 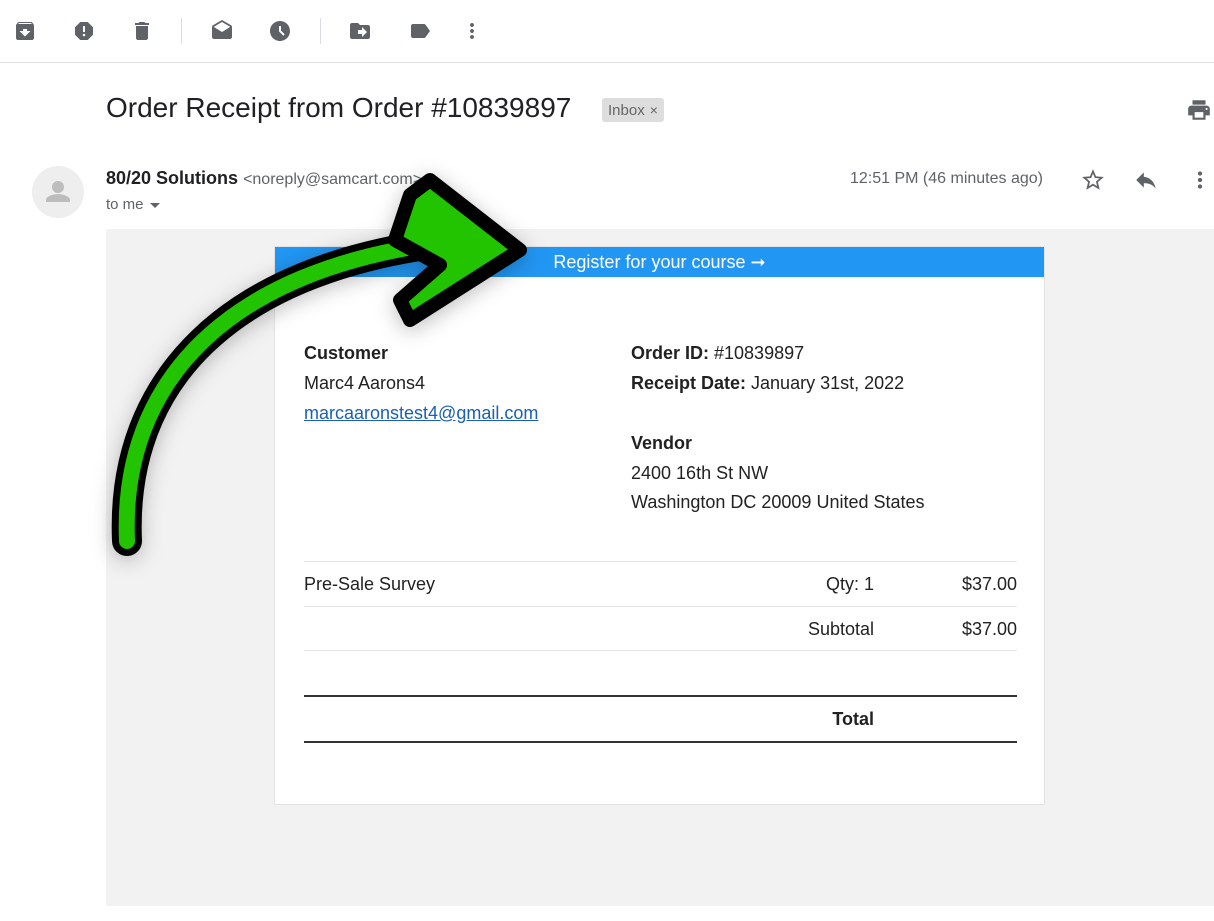 What do you see at coordinates (607, 31) in the screenshot?
I see `toolbar` at bounding box center [607, 31].